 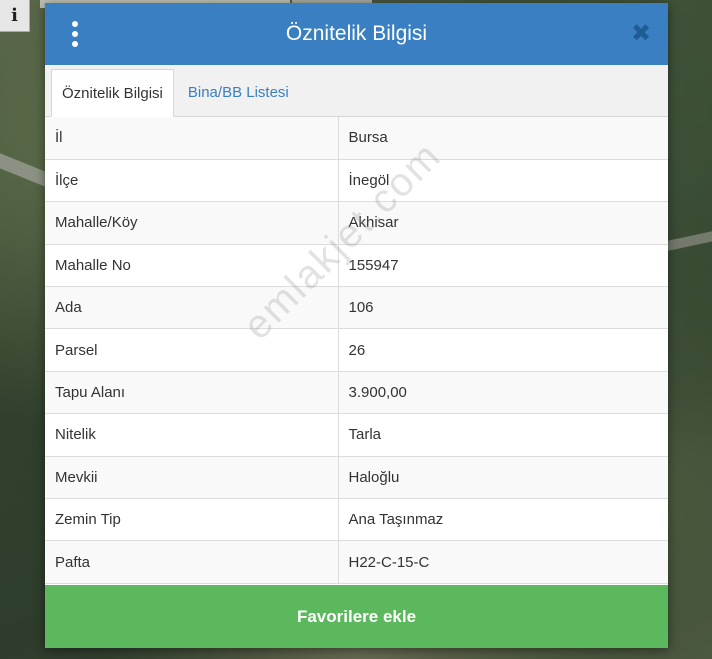 I want to click on table-row: Zemin Tip Ana Taşınmaz, so click(x=356, y=520).